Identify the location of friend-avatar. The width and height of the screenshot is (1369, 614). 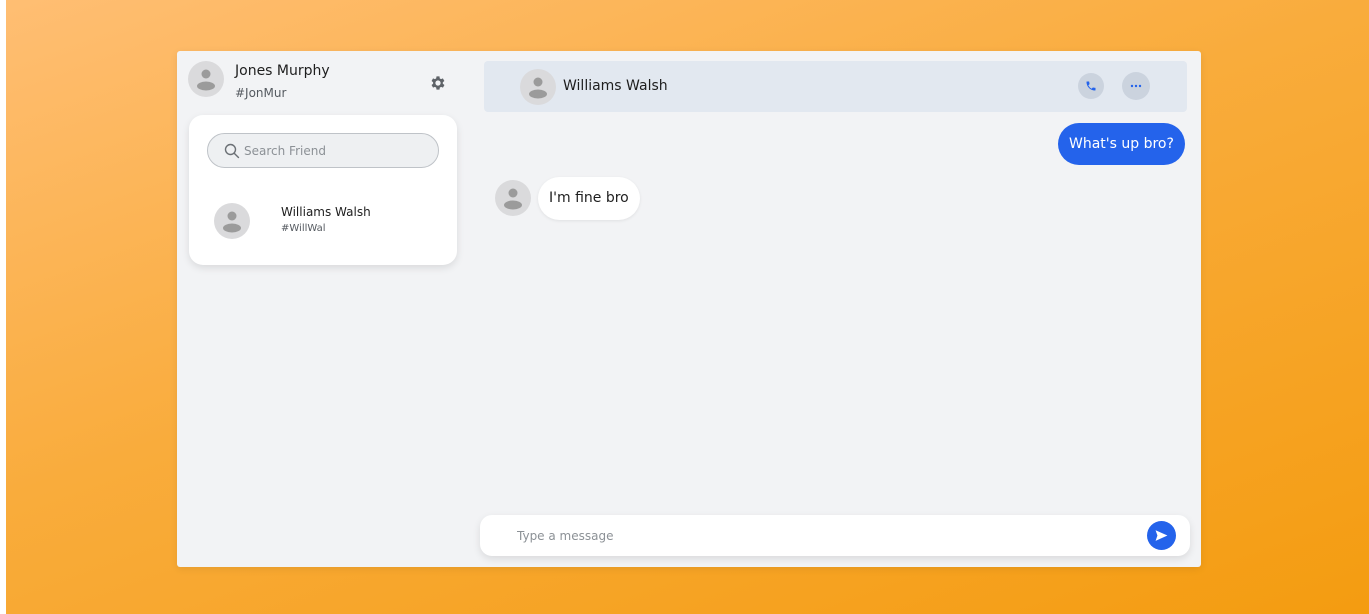
(232, 221).